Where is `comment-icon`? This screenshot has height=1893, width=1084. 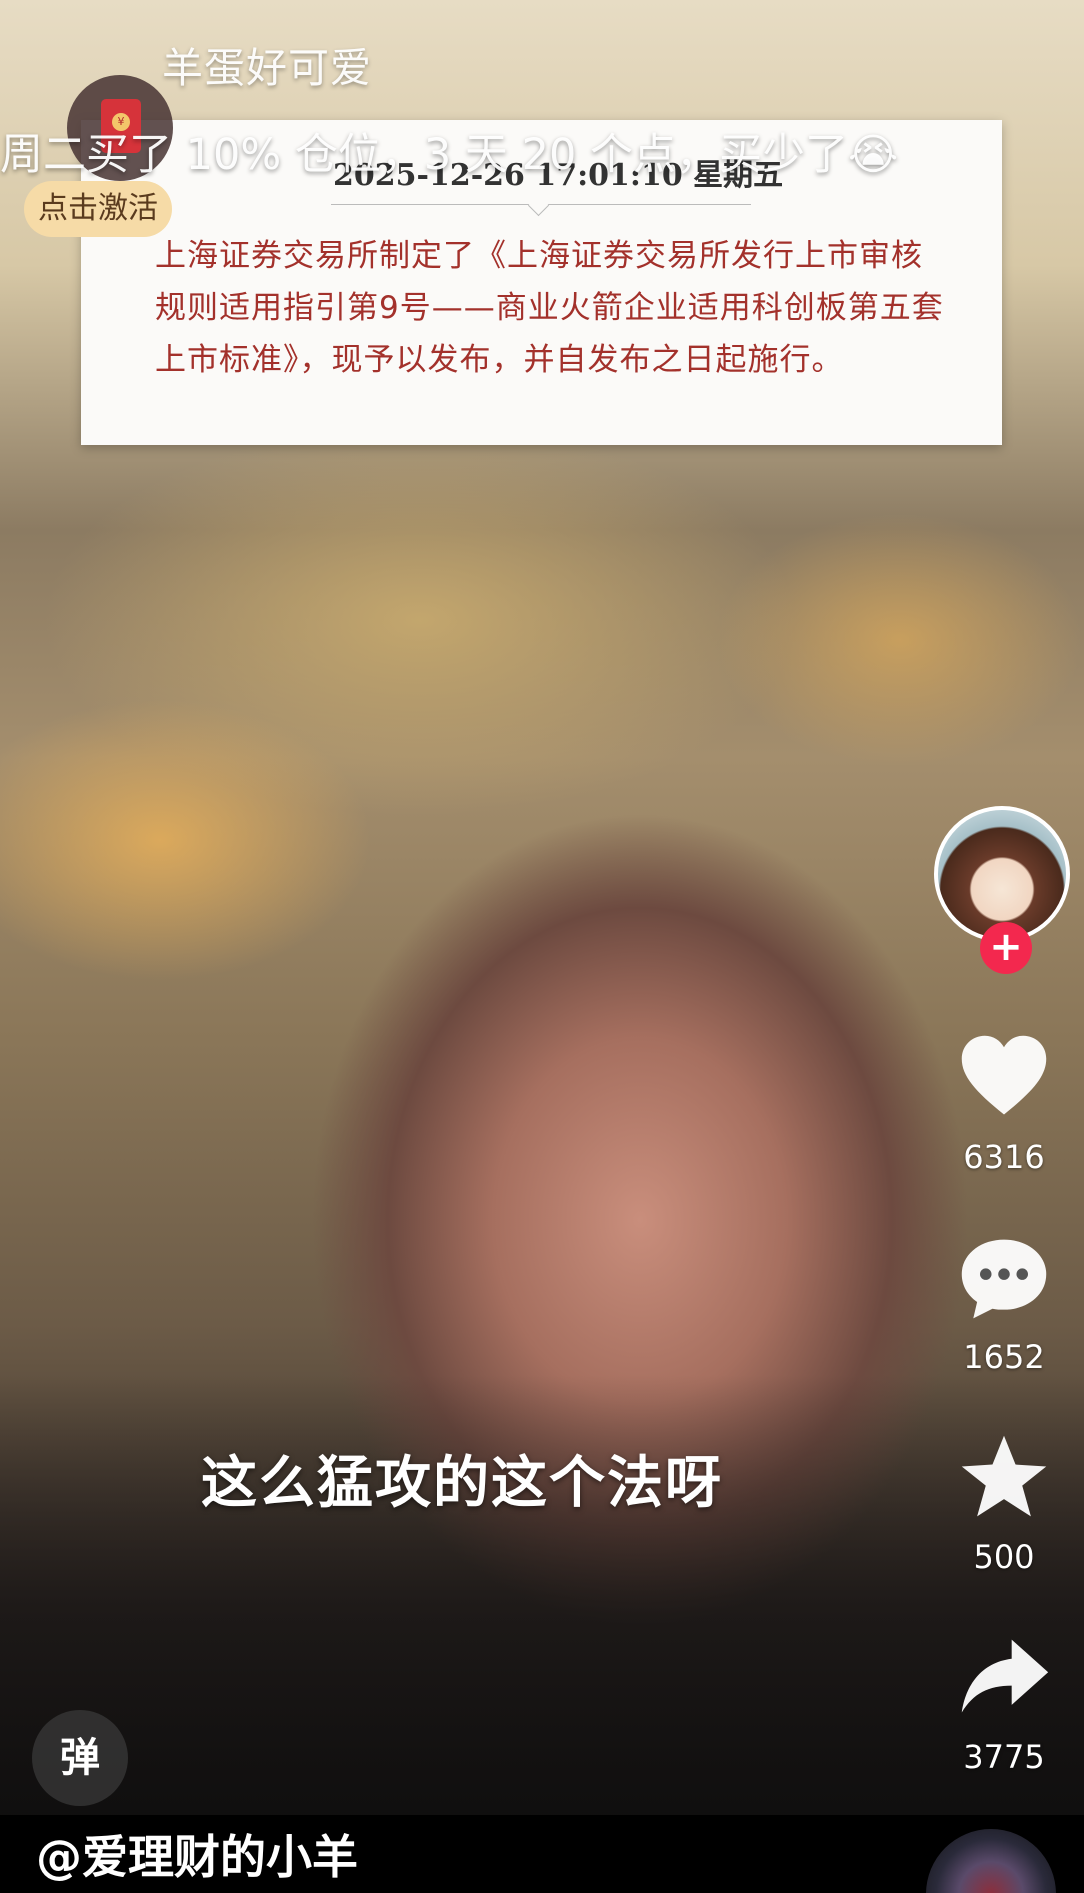
comment-icon is located at coordinates (1004, 1279).